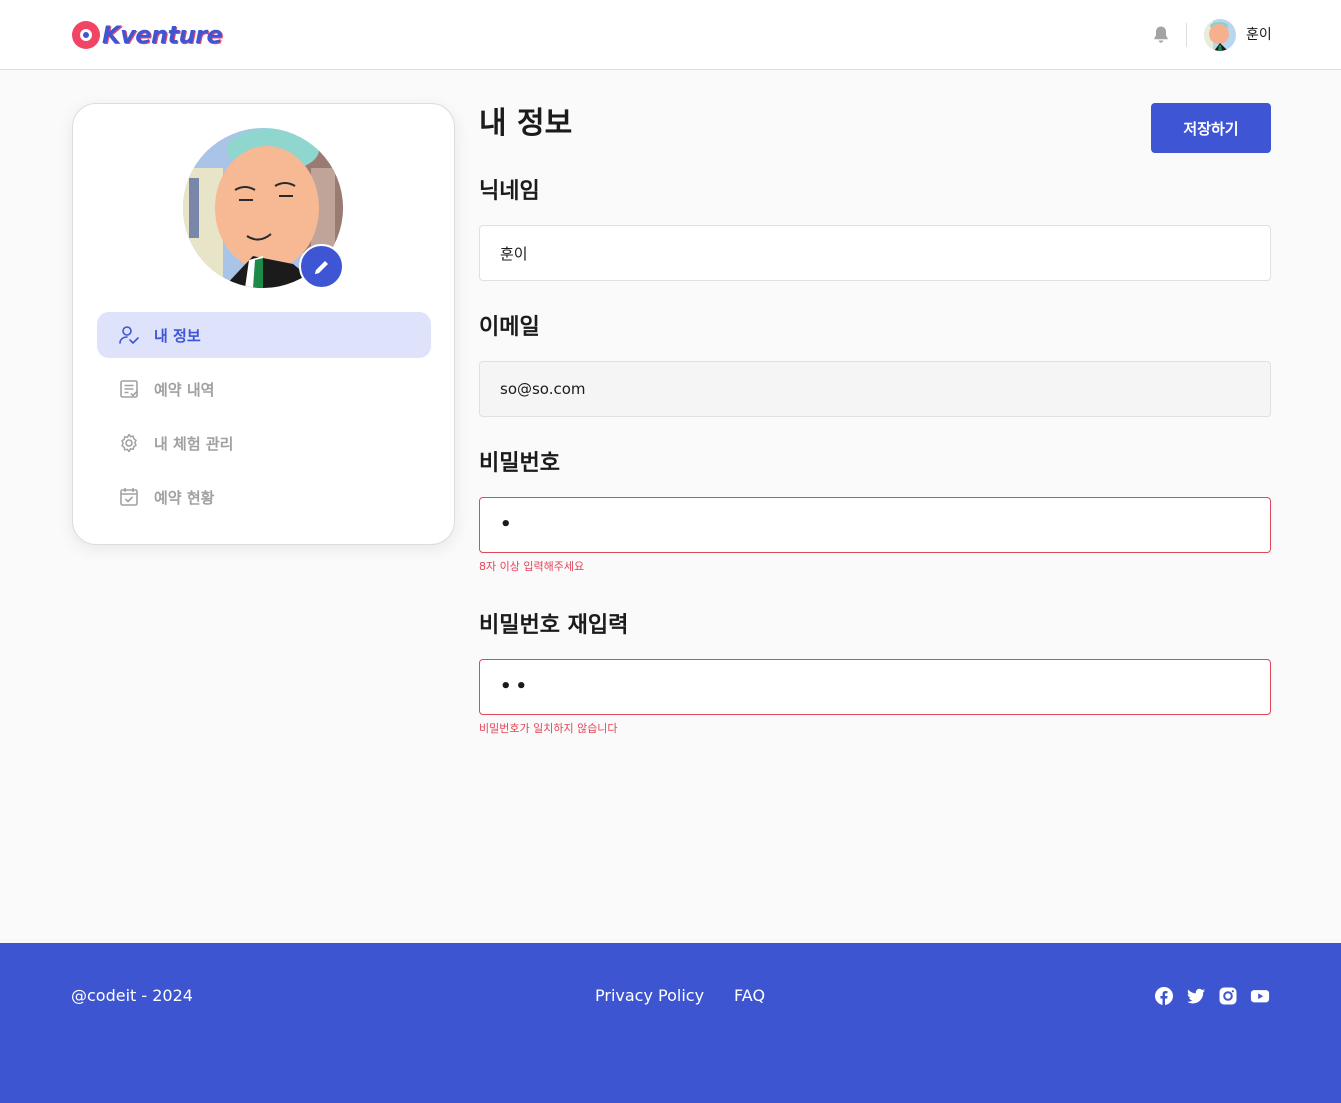 The image size is (1341, 1103). I want to click on instagram-icon, so click(1228, 996).